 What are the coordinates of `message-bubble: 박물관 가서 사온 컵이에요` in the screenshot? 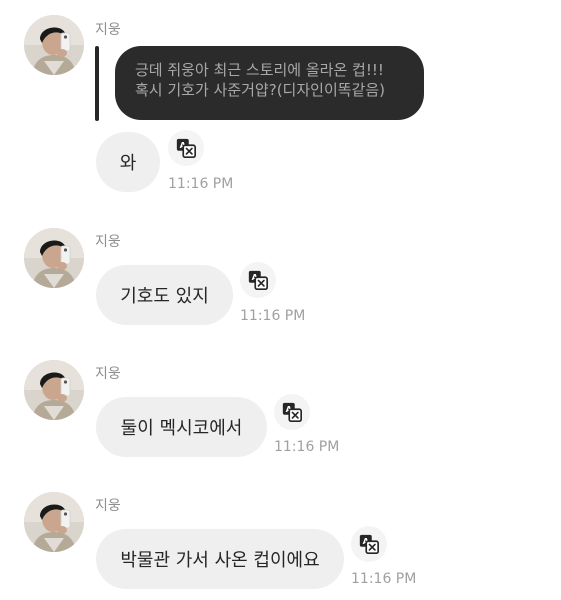 It's located at (220, 559).